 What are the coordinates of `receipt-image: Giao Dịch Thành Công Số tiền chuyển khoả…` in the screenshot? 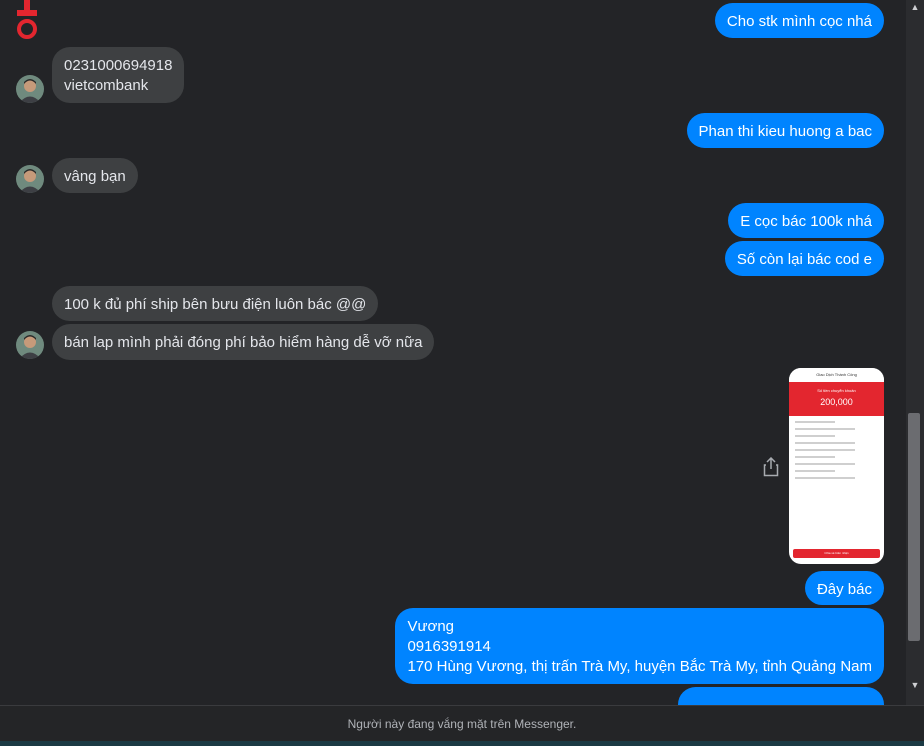 It's located at (836, 466).